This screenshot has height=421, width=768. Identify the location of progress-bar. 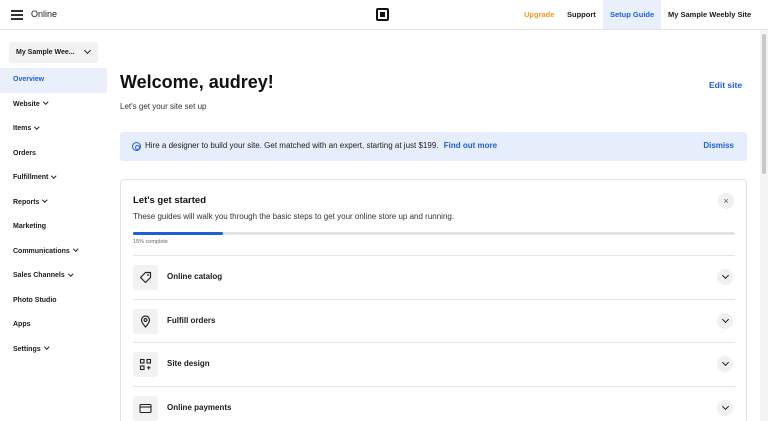
(434, 233).